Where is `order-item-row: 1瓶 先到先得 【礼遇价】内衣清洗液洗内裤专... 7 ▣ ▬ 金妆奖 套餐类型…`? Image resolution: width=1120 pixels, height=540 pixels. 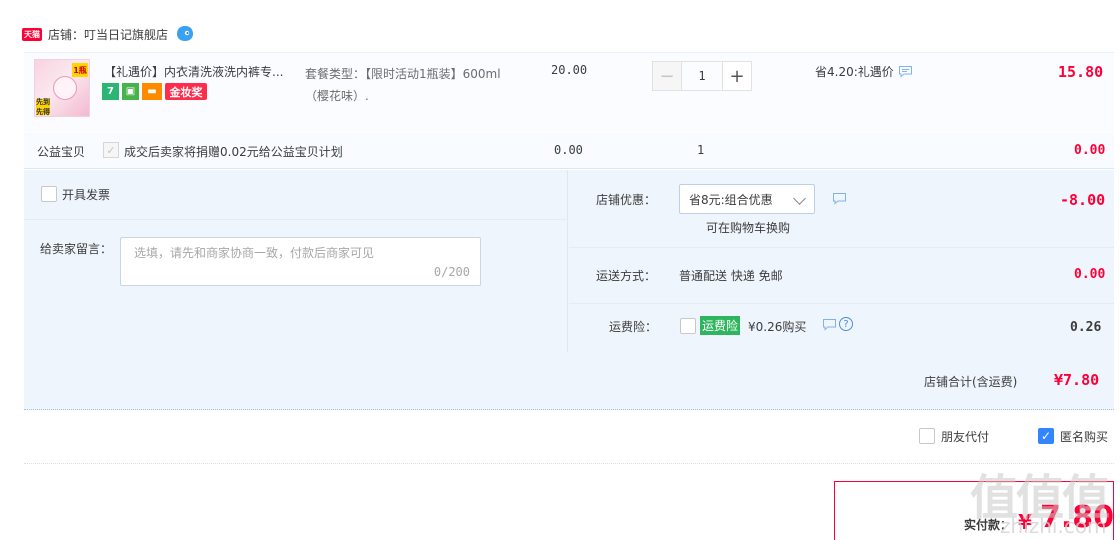
order-item-row: 1瓶 先到先得 【礼遇价】内衣清洗液洗内裤专... 7 ▣ ▬ 金妆奖 套餐类型… is located at coordinates (569, 92).